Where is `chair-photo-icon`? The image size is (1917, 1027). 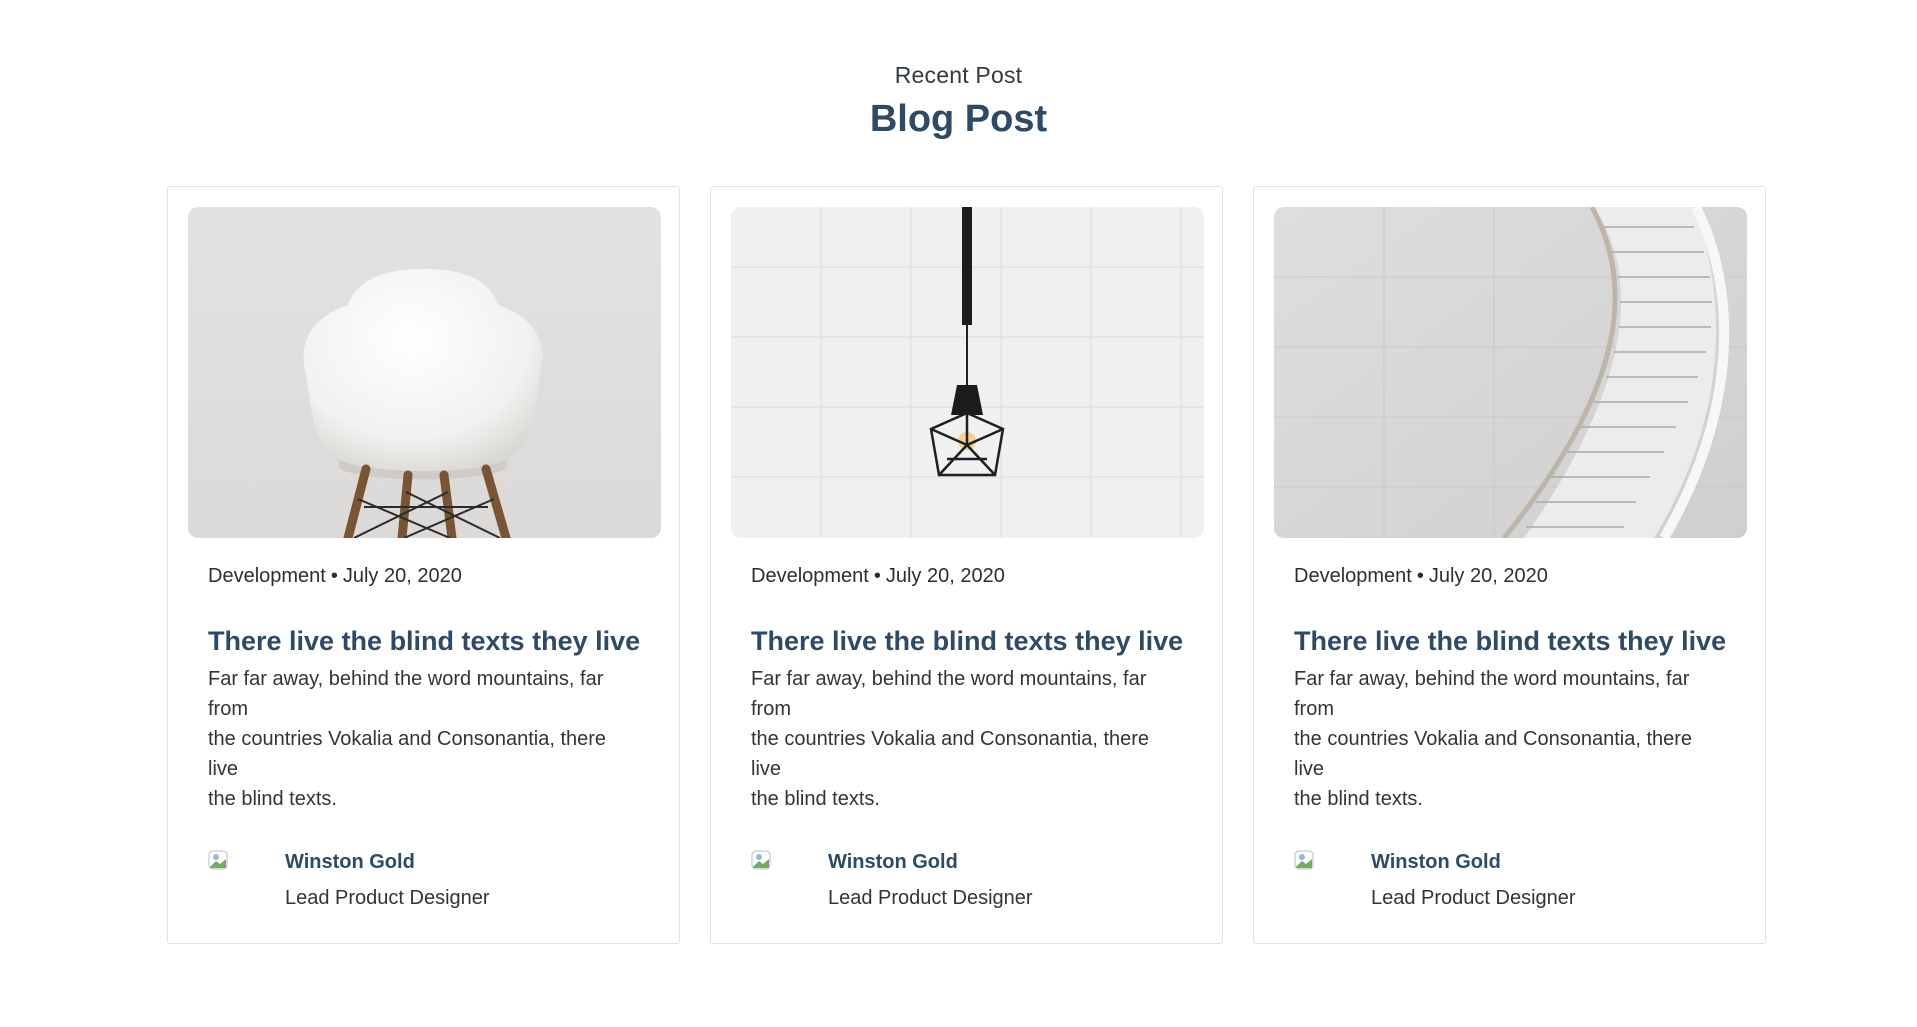
chair-photo-icon is located at coordinates (424, 372).